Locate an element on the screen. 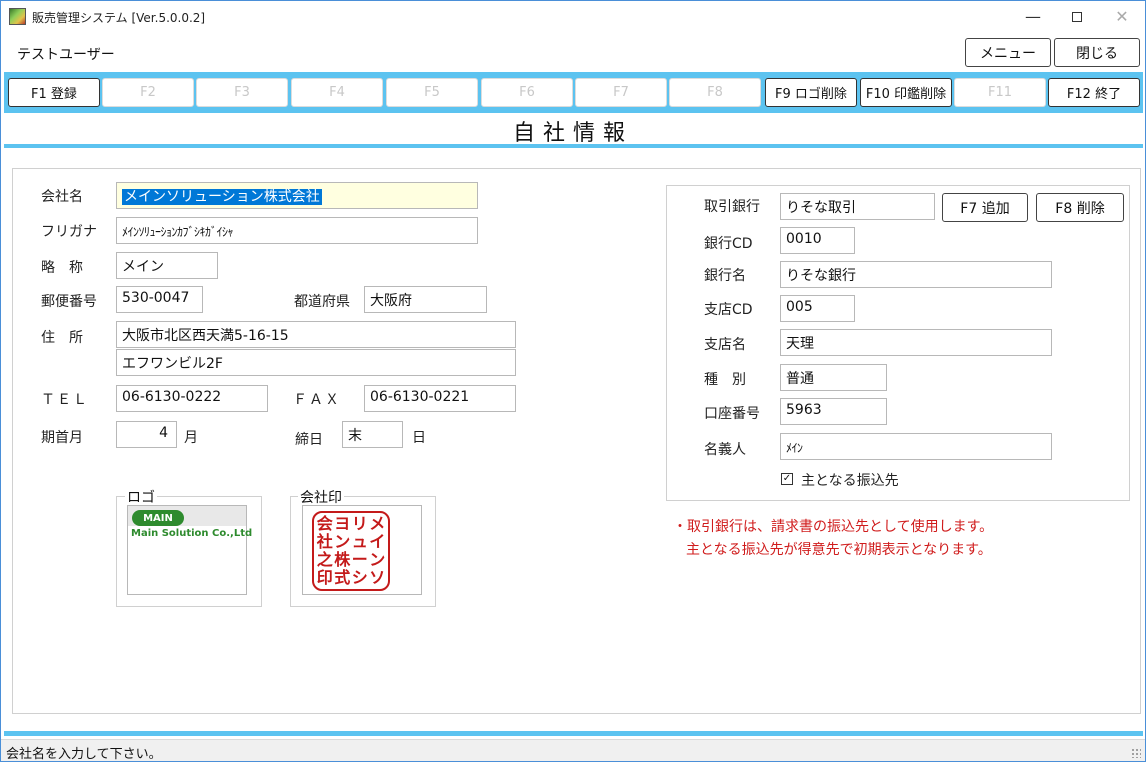 The width and height of the screenshot is (1146, 762). company-seal-stamp: メ イ ン ソ リ ュ ー シ ヨ ン 株 式 会 社 之 印 is located at coordinates (351, 551).